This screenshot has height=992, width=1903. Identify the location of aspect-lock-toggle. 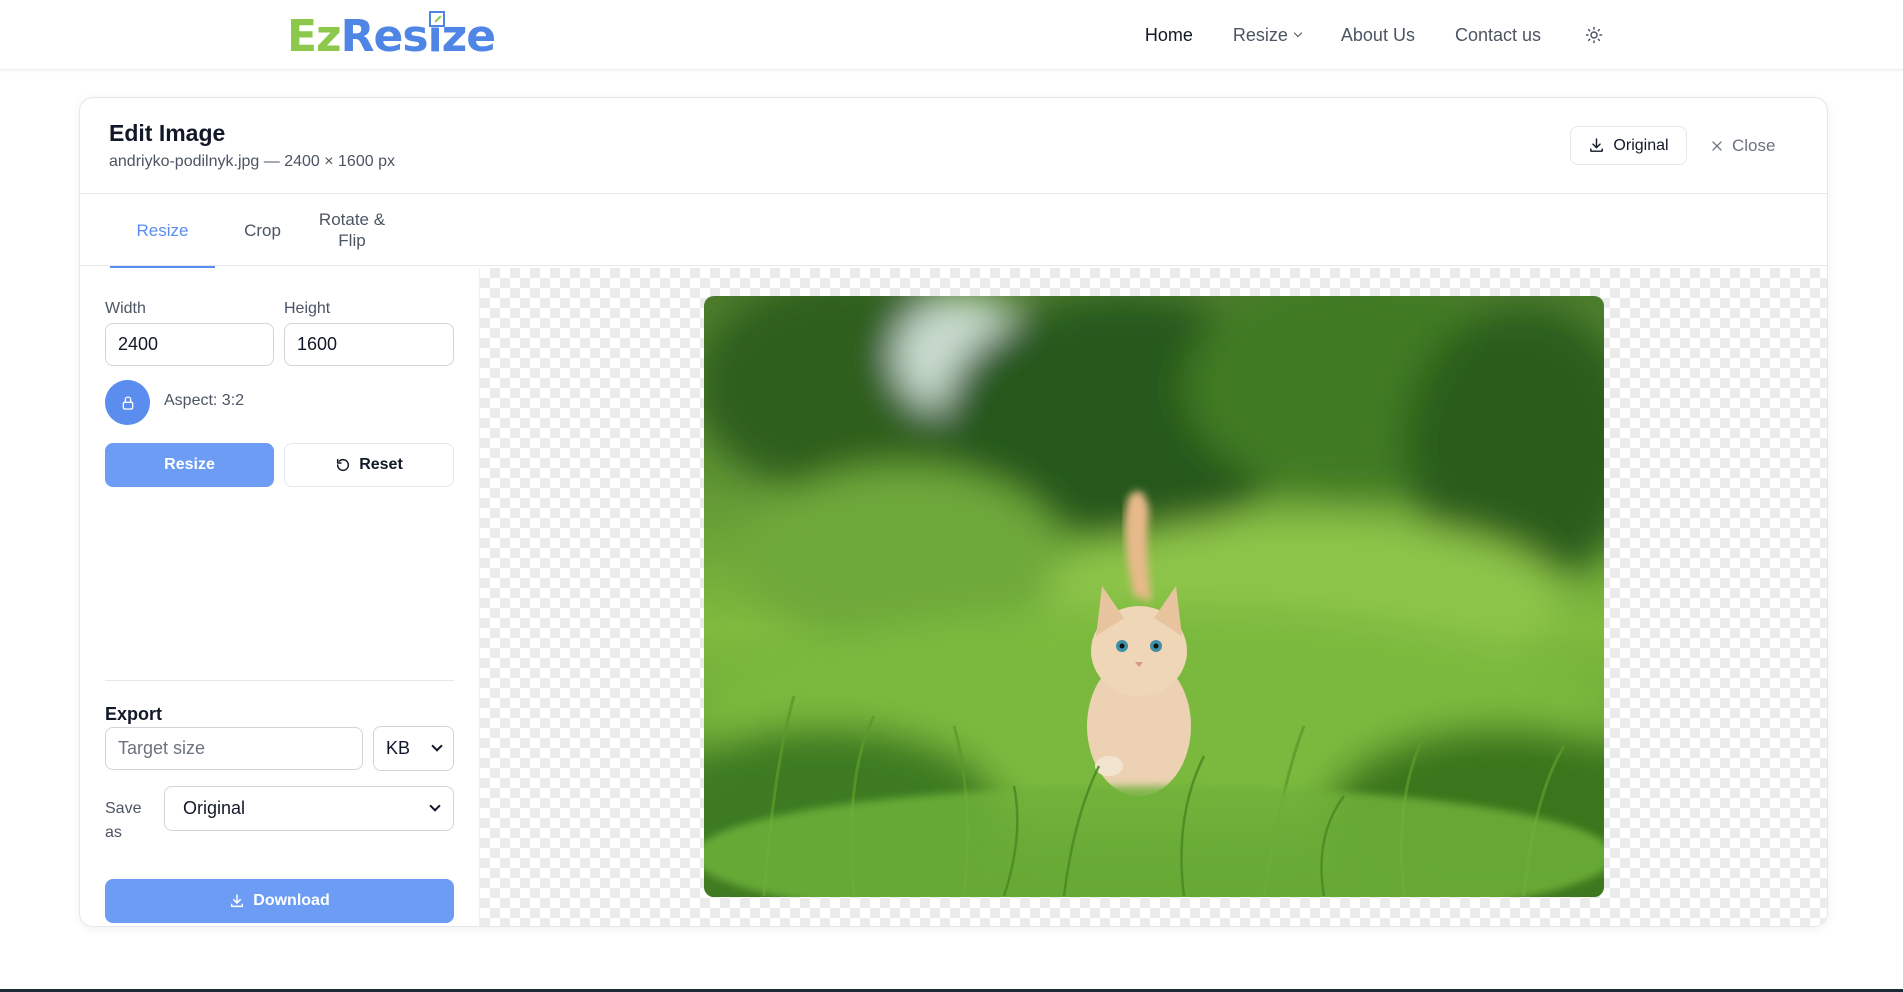
(127, 402).